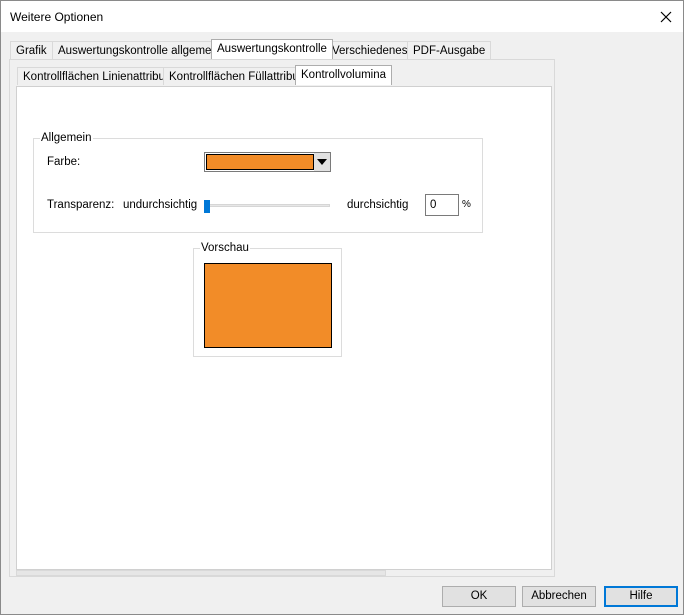 Image resolution: width=684 pixels, height=615 pixels. Describe the element at coordinates (442, 205) in the screenshot. I see `transparency-input` at that location.